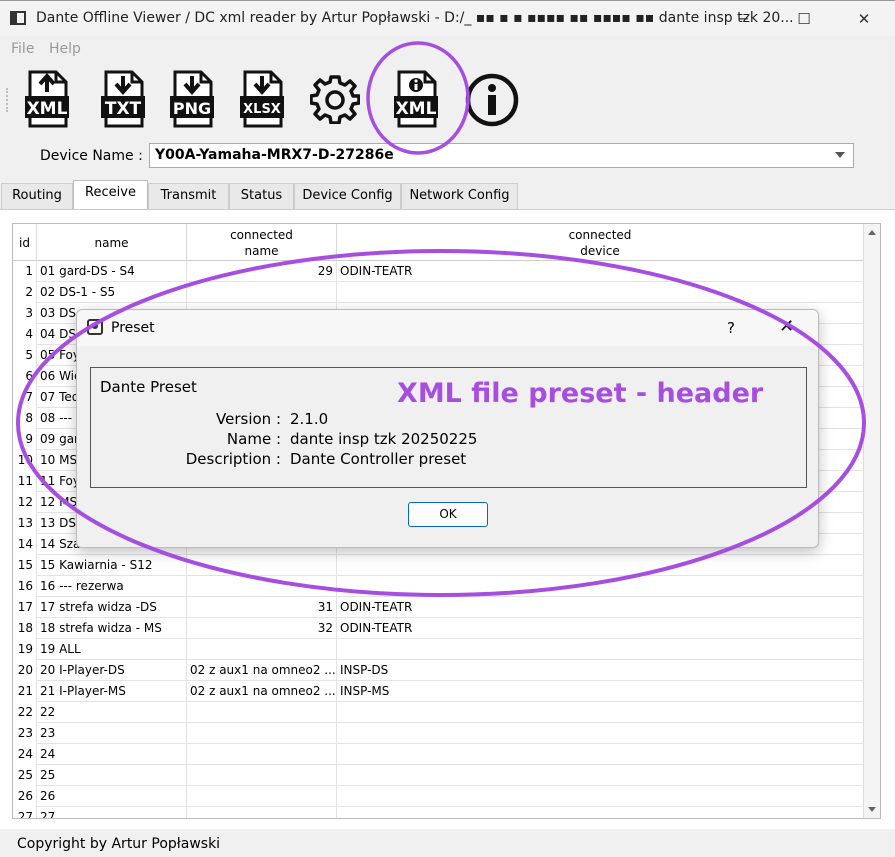 The height and width of the screenshot is (857, 895). I want to click on cell-id: 9, so click(25, 439).